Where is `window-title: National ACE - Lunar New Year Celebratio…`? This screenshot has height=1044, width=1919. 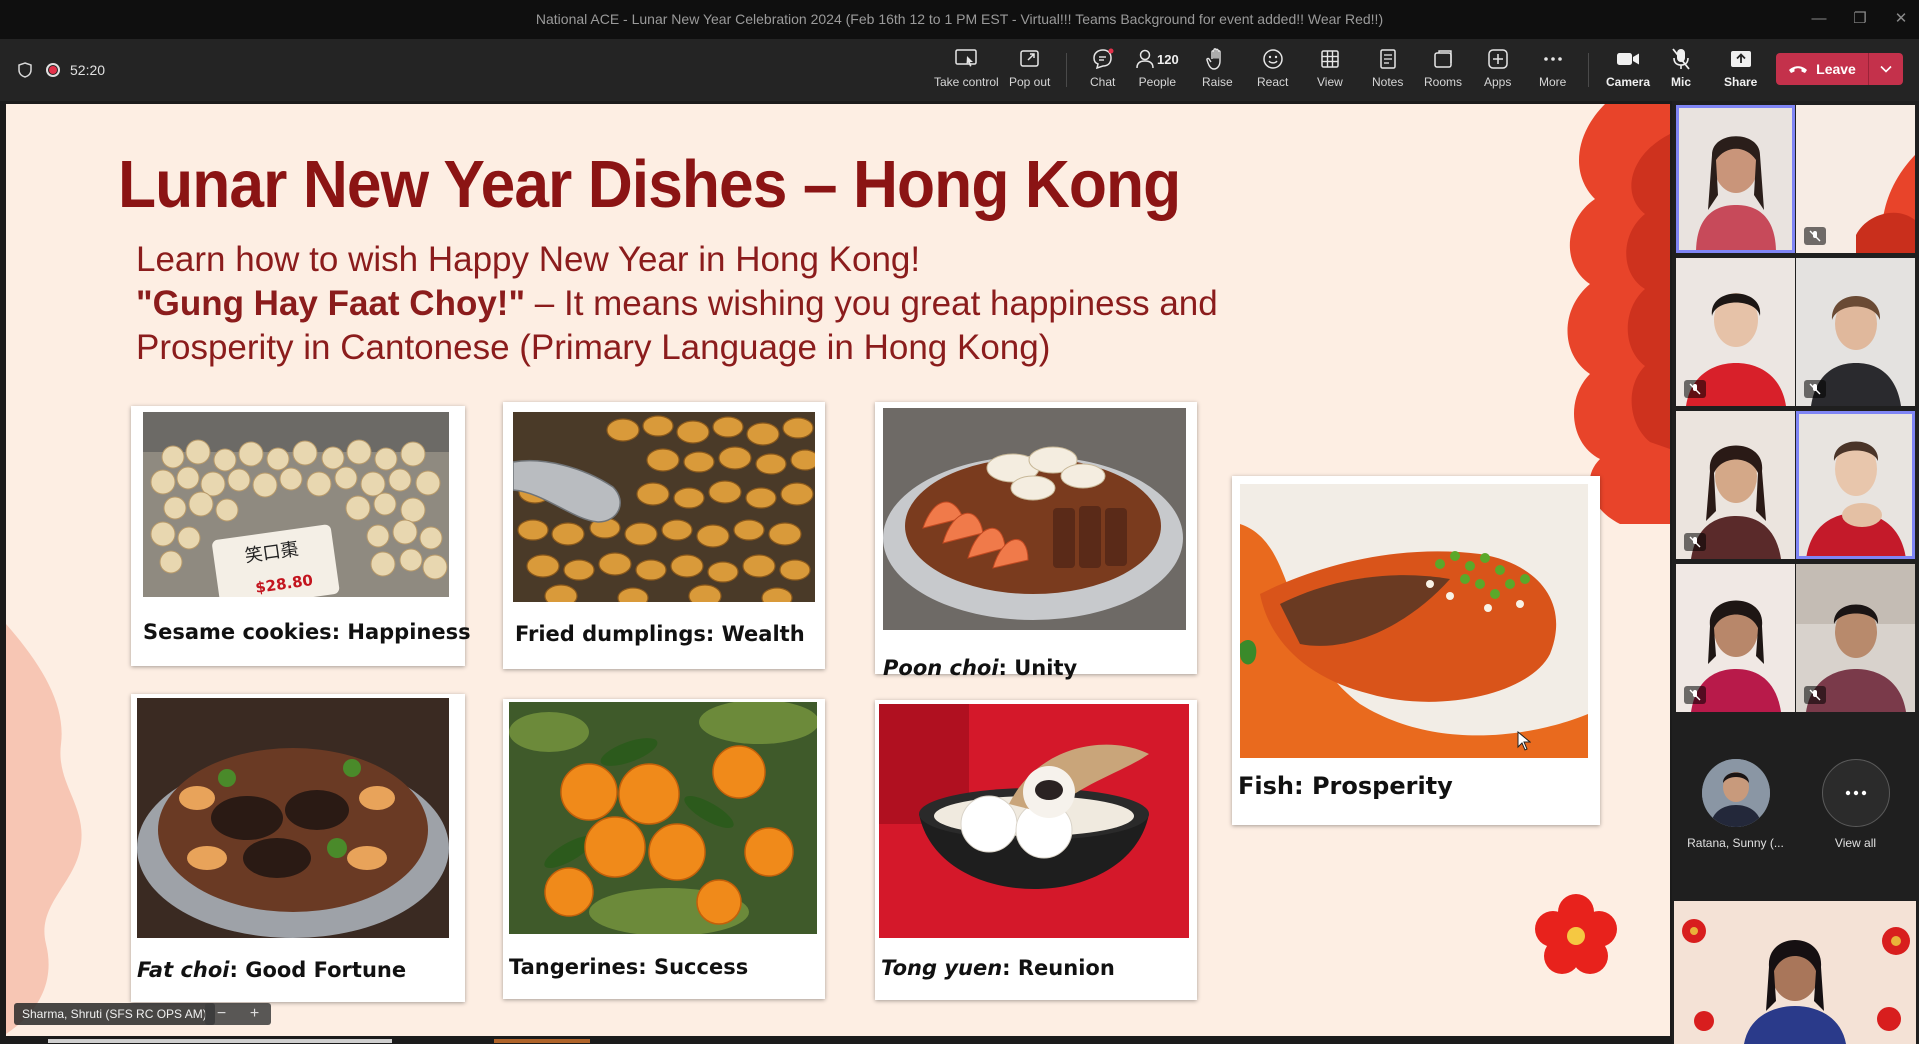 window-title: National ACE - Lunar New Year Celebratio… is located at coordinates (959, 19).